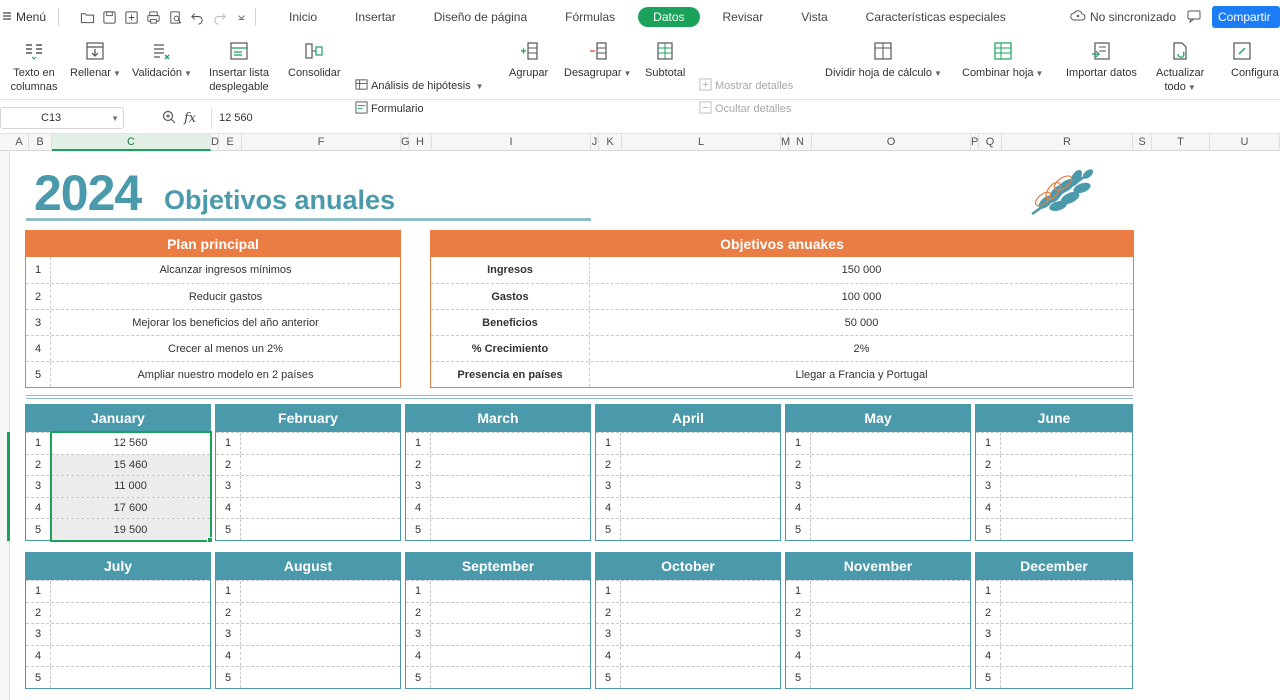 This screenshot has height=700, width=1280. Describe the element at coordinates (1067, 142) in the screenshot. I see `column-header-r: R` at that location.